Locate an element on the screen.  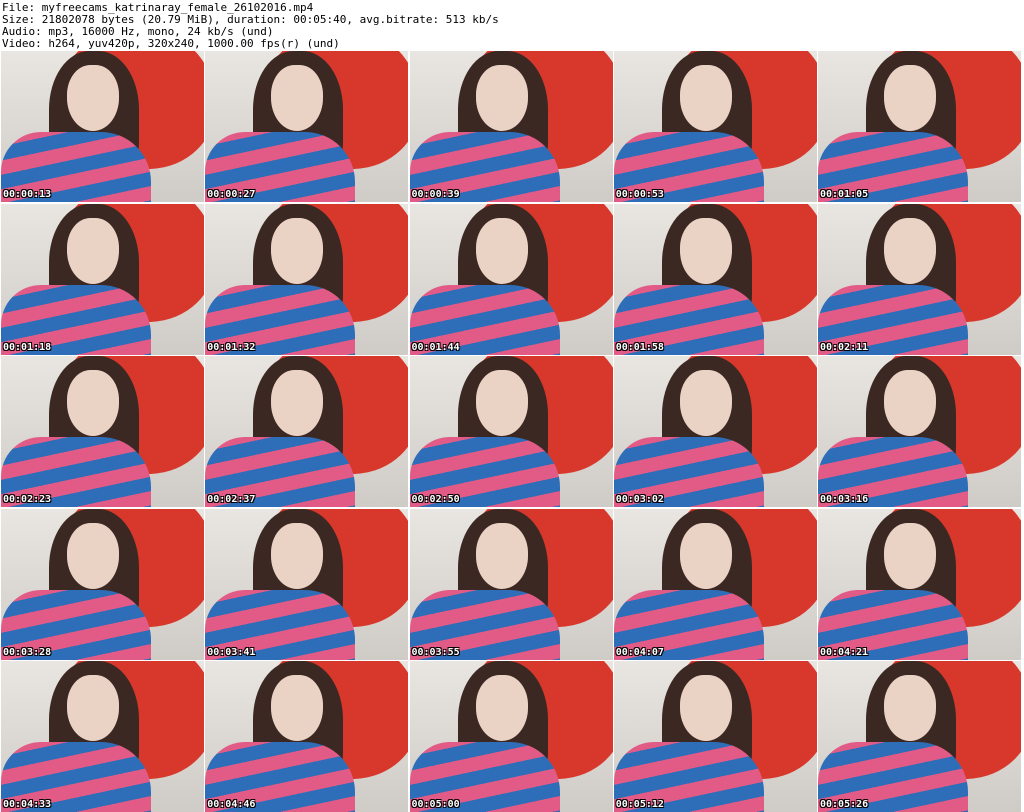
video-thumbnail: 00:04:46 is located at coordinates (307, 736).